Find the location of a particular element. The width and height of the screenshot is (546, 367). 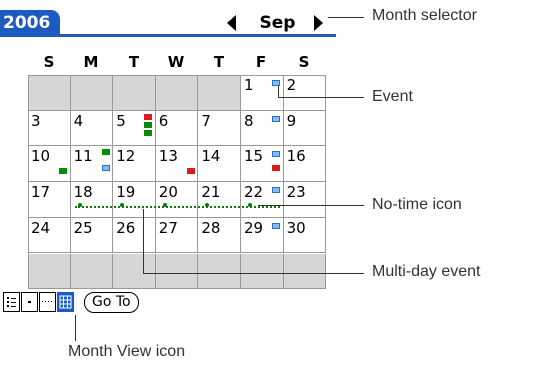

day-cell-29: 29 is located at coordinates (262, 235).